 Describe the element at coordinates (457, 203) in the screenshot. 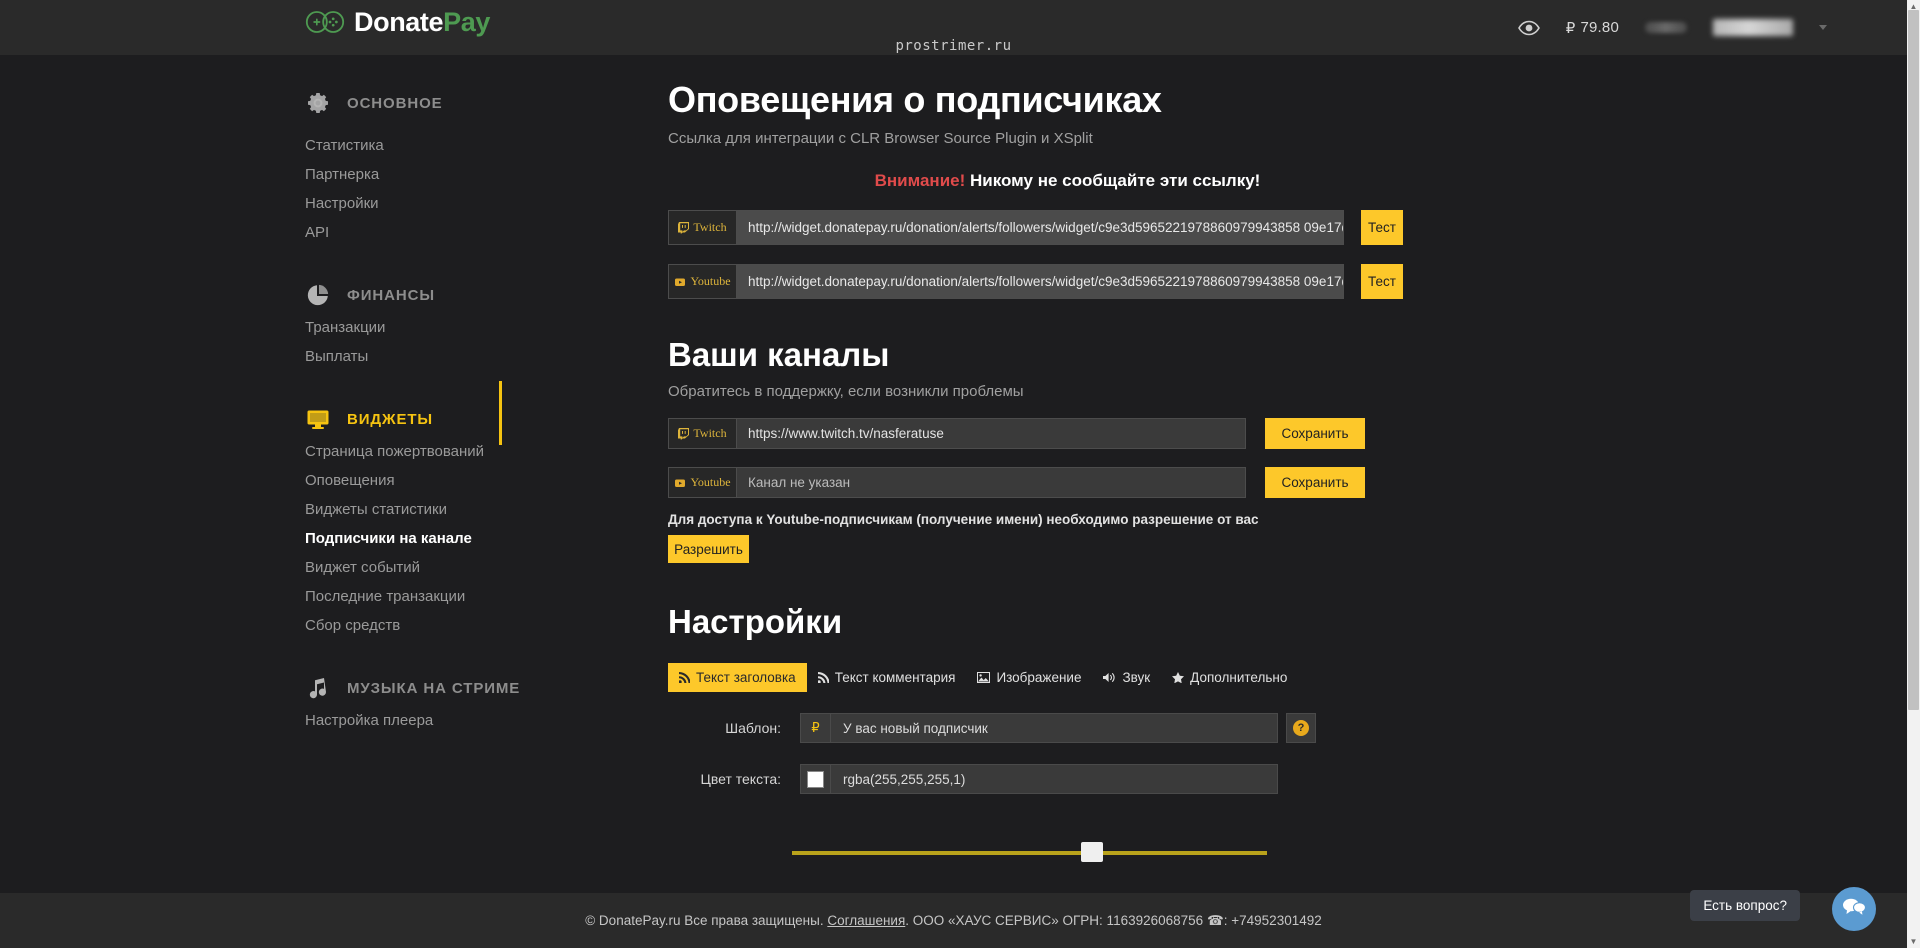

I see `sidebar-item-nastroyki: Настройки` at that location.